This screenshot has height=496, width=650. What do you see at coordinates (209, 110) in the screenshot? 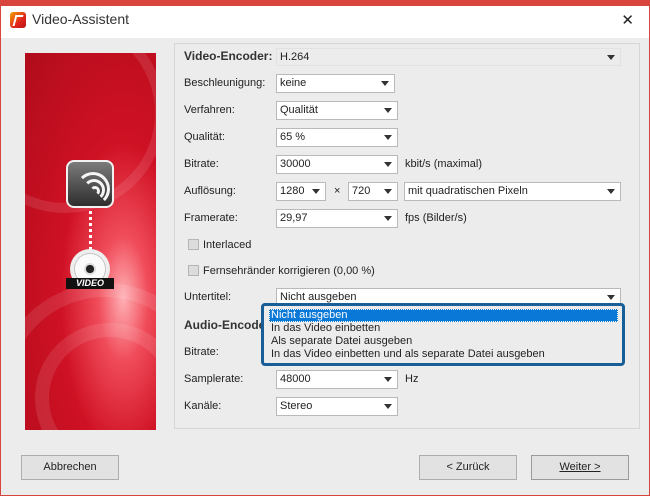
I see `verfahren-label: Verfahren:` at bounding box center [209, 110].